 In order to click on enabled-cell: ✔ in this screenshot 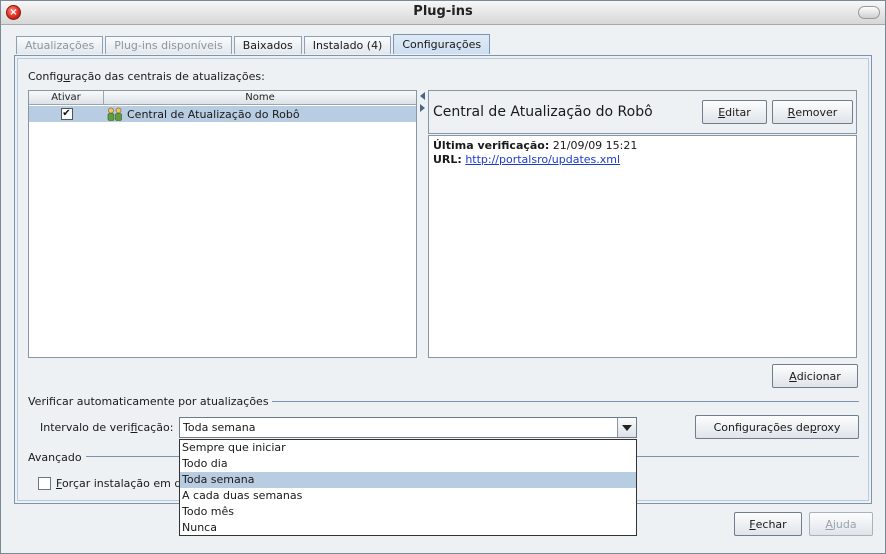, I will do `click(66, 114)`.